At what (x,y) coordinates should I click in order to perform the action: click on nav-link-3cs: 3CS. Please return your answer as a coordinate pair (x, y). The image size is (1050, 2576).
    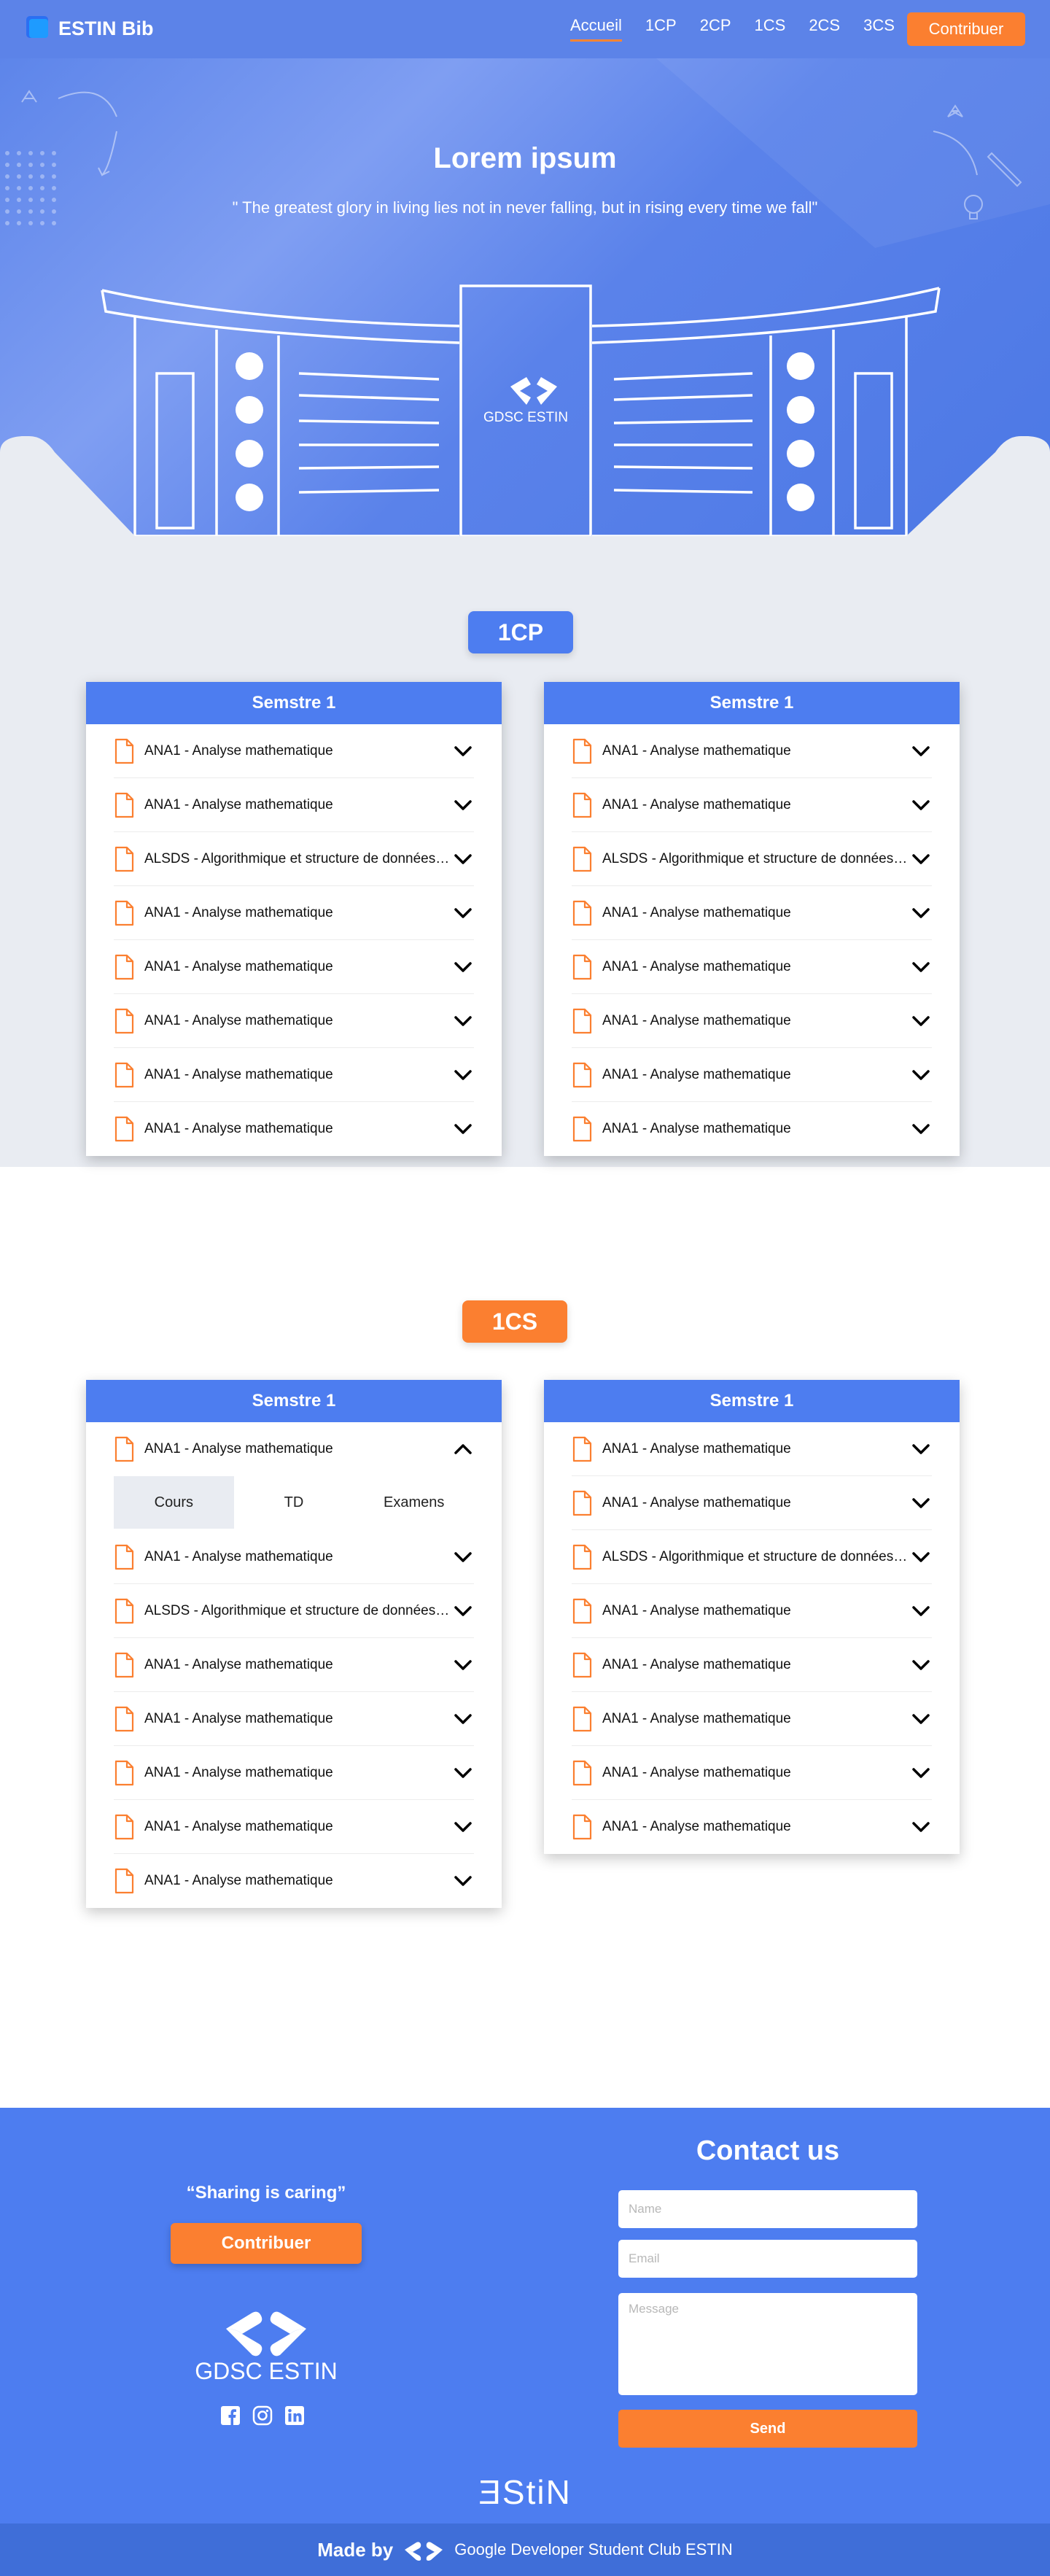
    Looking at the image, I should click on (879, 29).